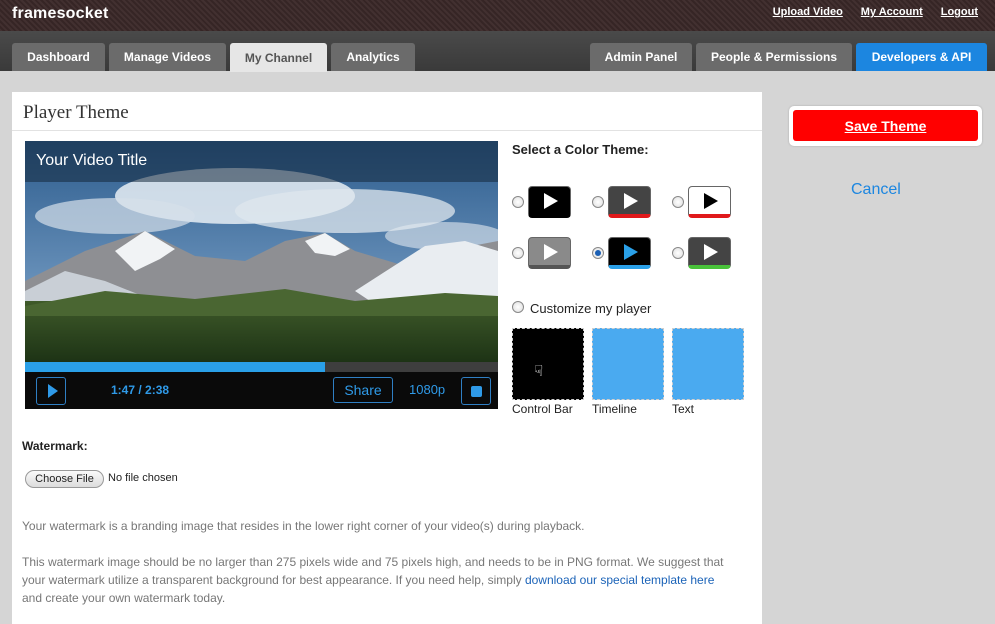 Image resolution: width=995 pixels, height=624 pixels. I want to click on choose-file-button: Choose File, so click(64, 479).